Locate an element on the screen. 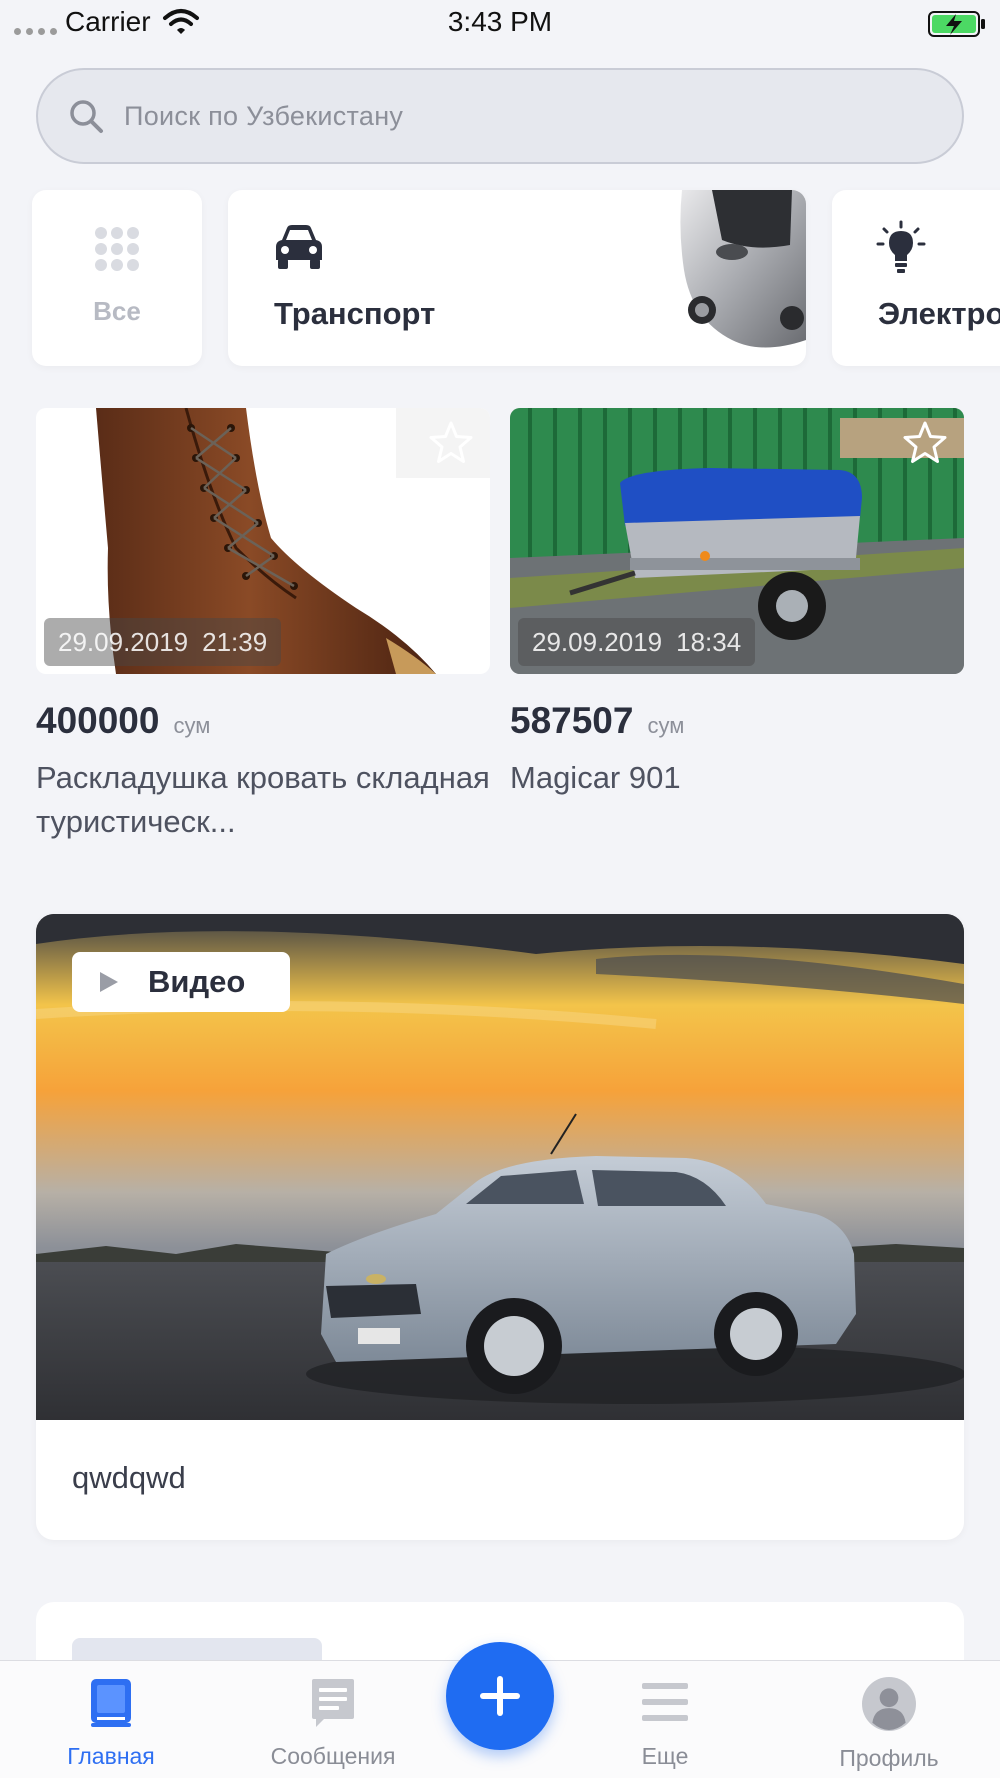 This screenshot has width=1000, height=1778. play-icon is located at coordinates (109, 982).